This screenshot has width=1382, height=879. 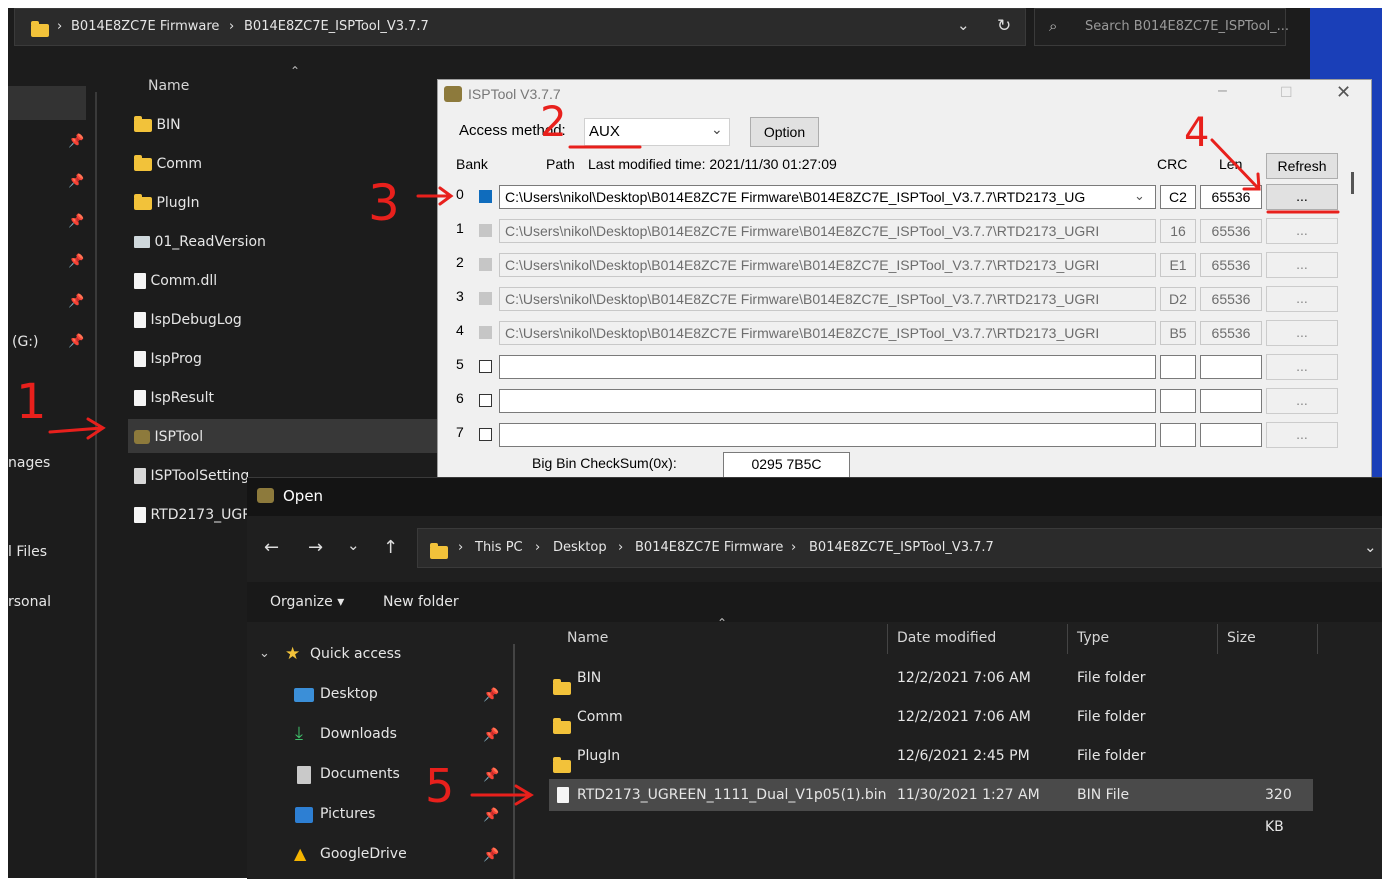 What do you see at coordinates (384, 203) in the screenshot?
I see `annotation-number: 3` at bounding box center [384, 203].